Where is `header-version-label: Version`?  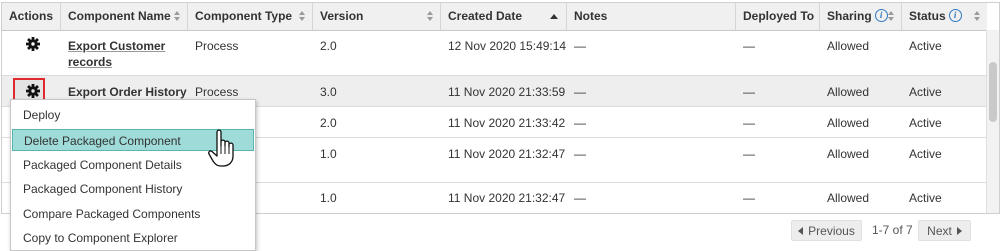
header-version-label: Version is located at coordinates (342, 16).